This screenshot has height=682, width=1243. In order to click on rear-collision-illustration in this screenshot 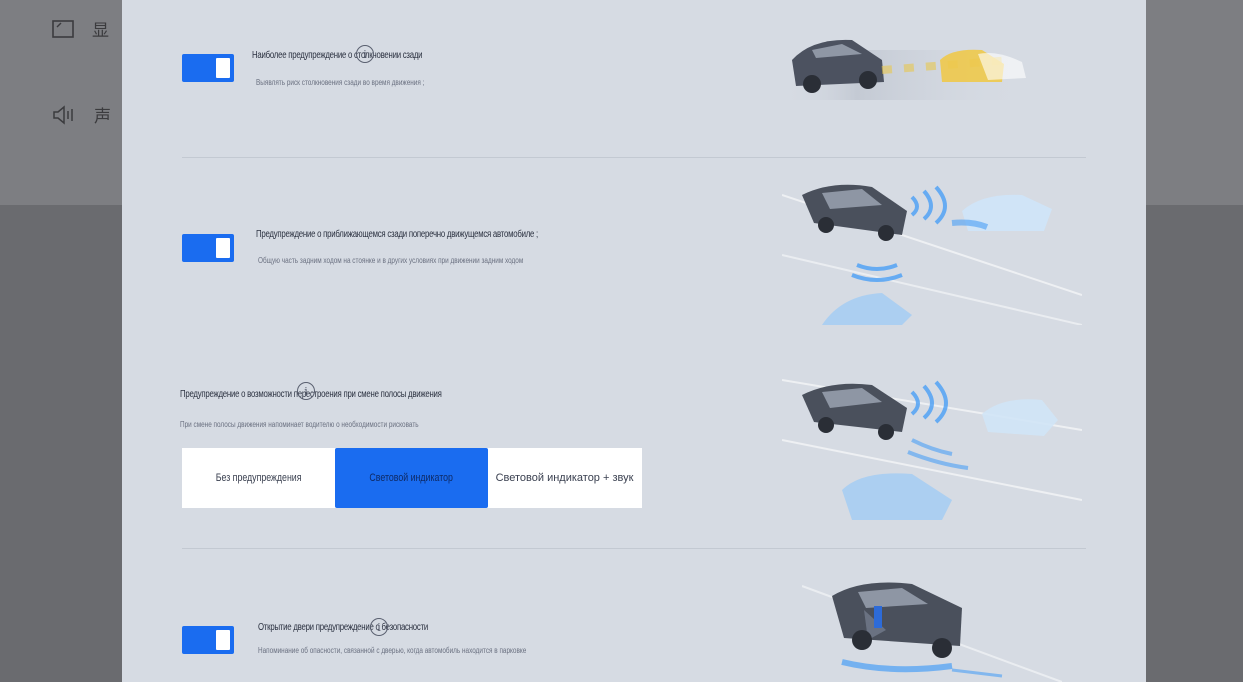, I will do `click(907, 69)`.